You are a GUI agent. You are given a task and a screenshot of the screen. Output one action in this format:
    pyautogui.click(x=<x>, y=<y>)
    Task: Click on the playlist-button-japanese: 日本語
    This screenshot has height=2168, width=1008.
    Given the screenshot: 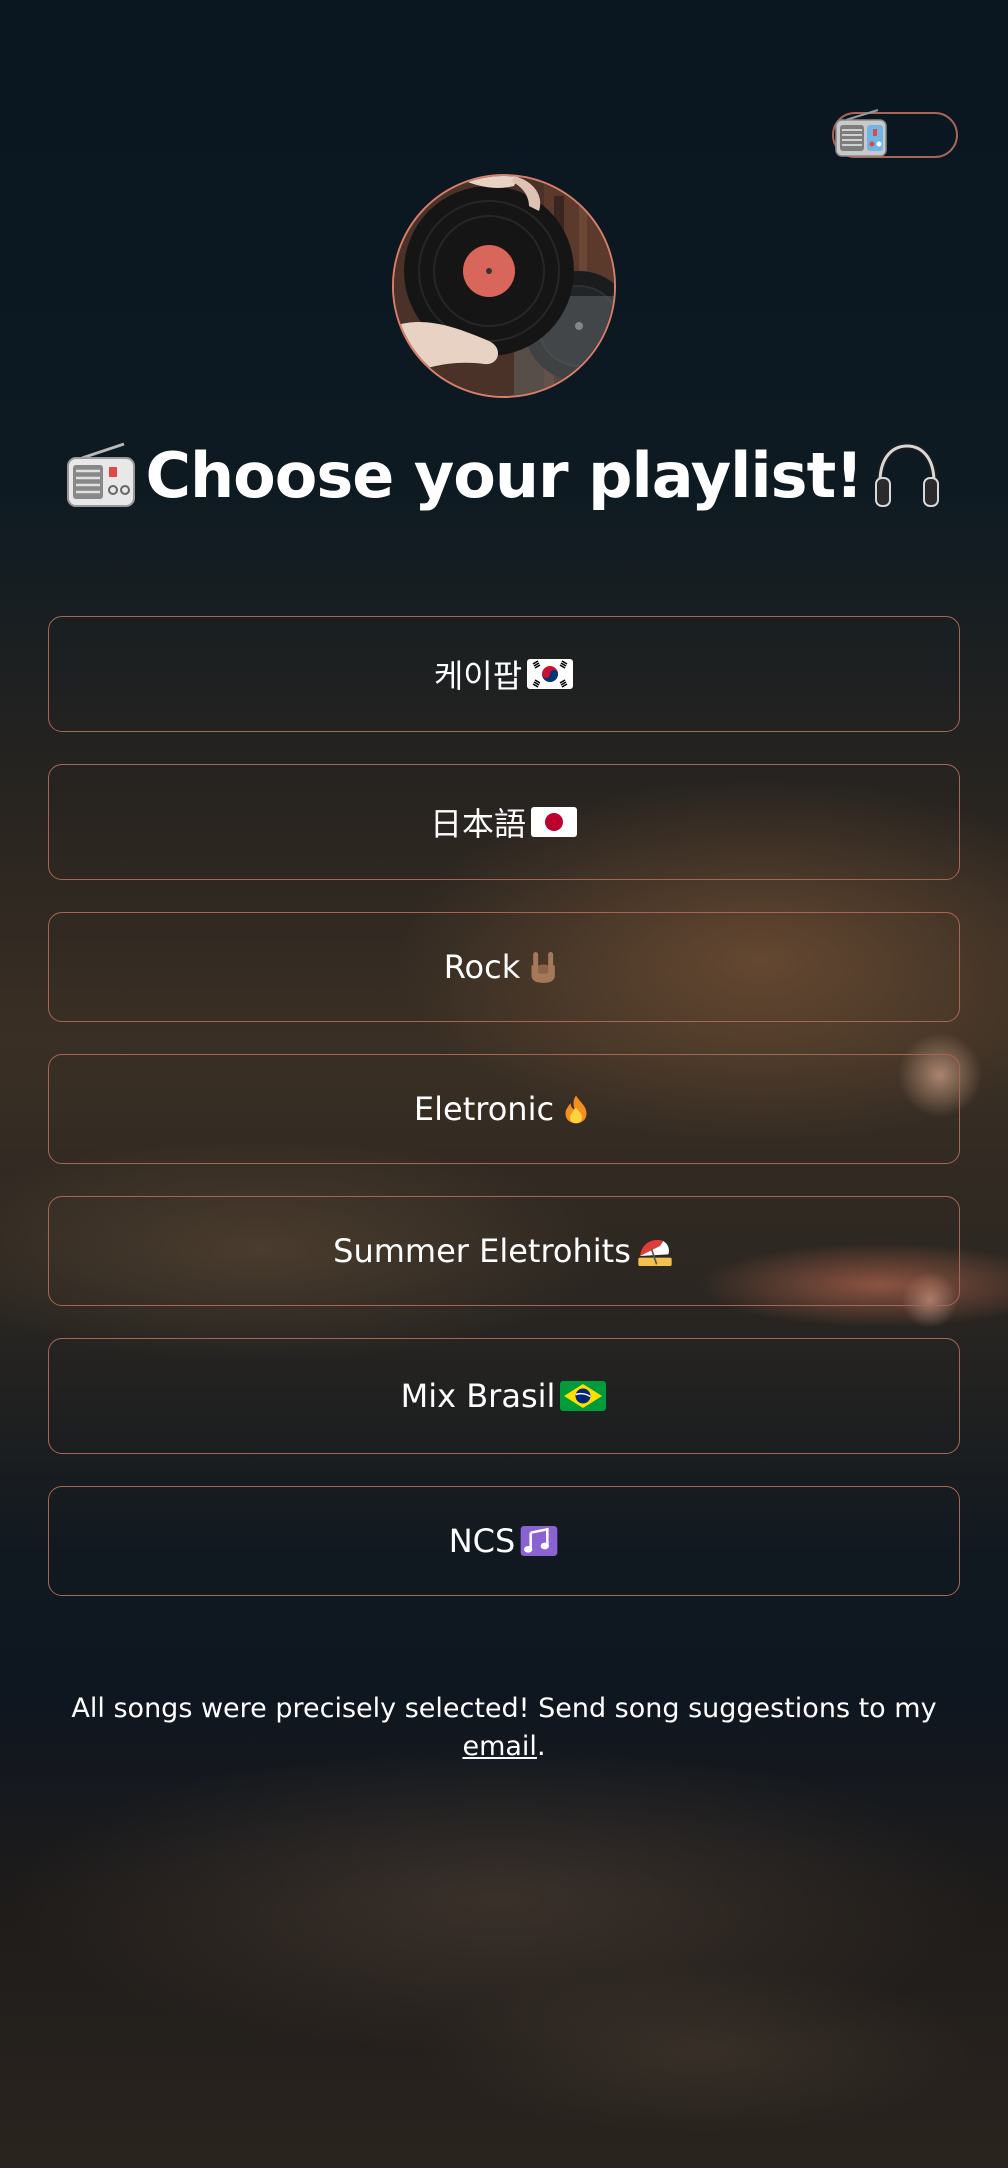 What is the action you would take?
    pyautogui.click(x=504, y=822)
    